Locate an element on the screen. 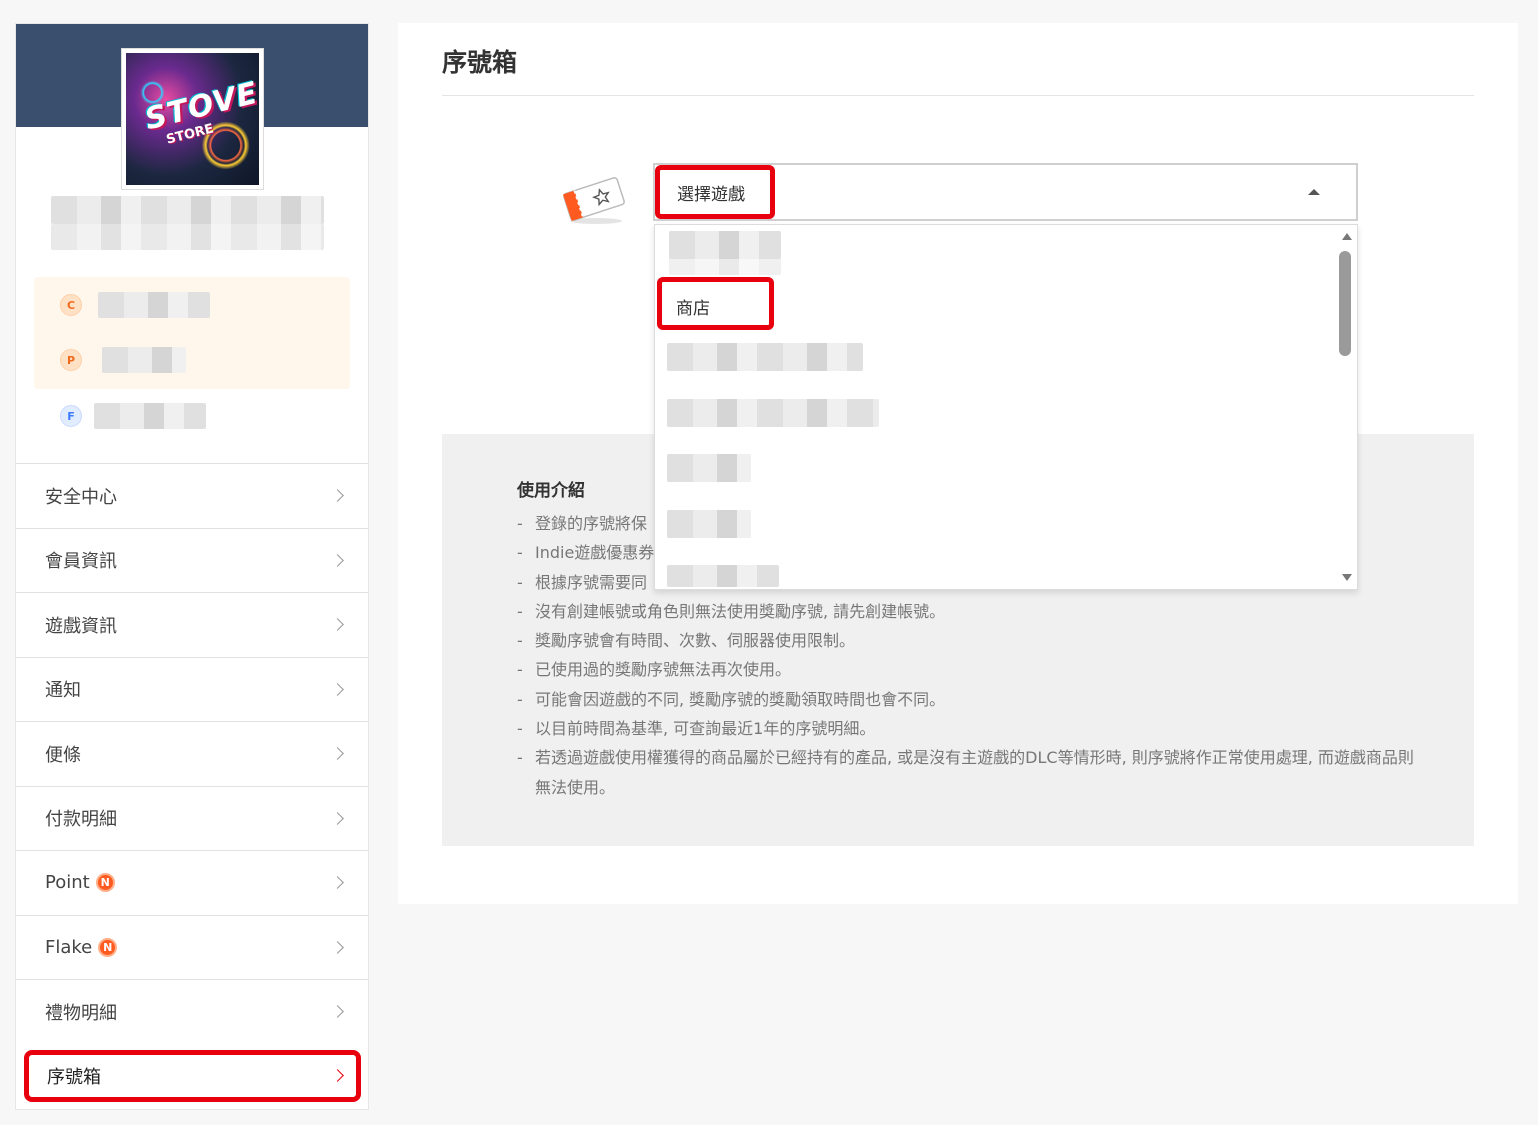 This screenshot has width=1538, height=1125. dropdown-scrollbar is located at coordinates (1345, 303).